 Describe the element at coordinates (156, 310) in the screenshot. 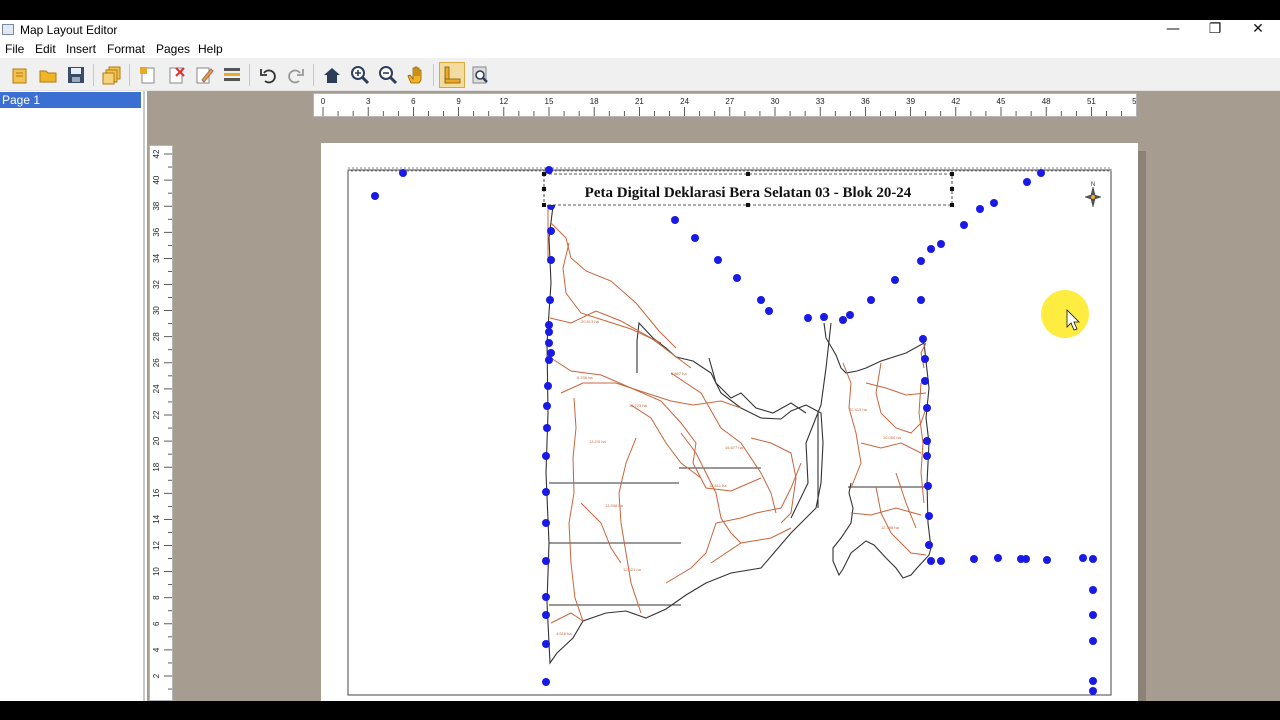

I see `ruler-label: 30` at that location.